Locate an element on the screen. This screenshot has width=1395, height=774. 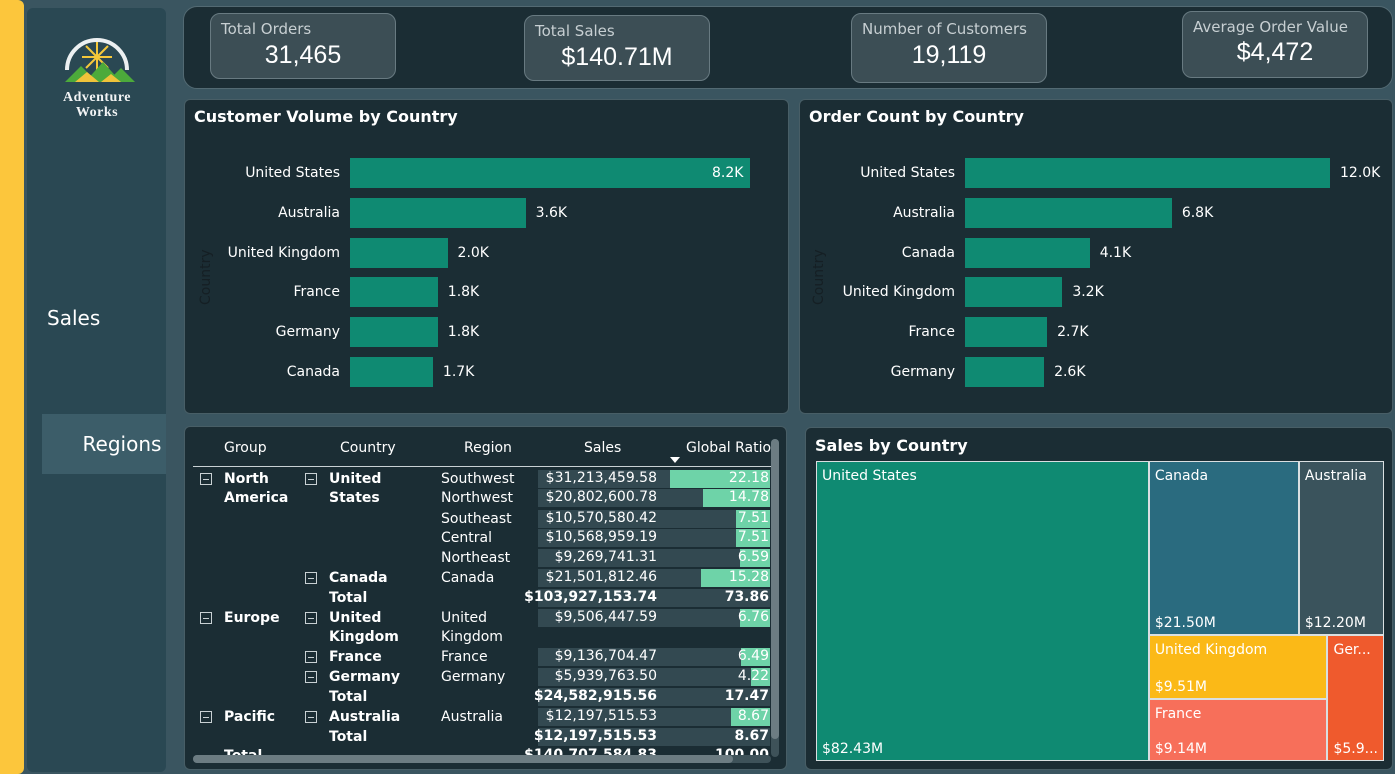
chart-title: Customer Volume by Country is located at coordinates (326, 116).